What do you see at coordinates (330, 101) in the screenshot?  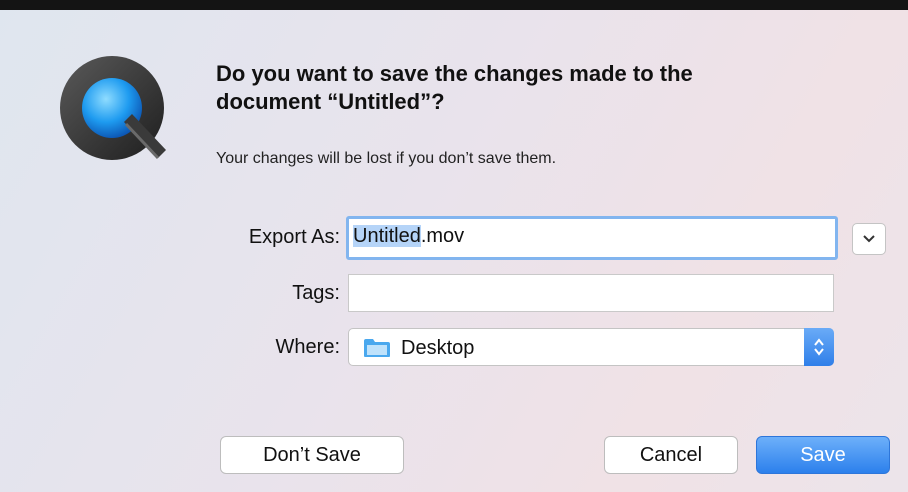 I see `dialog-heading-line-2: document “Untitled”?` at bounding box center [330, 101].